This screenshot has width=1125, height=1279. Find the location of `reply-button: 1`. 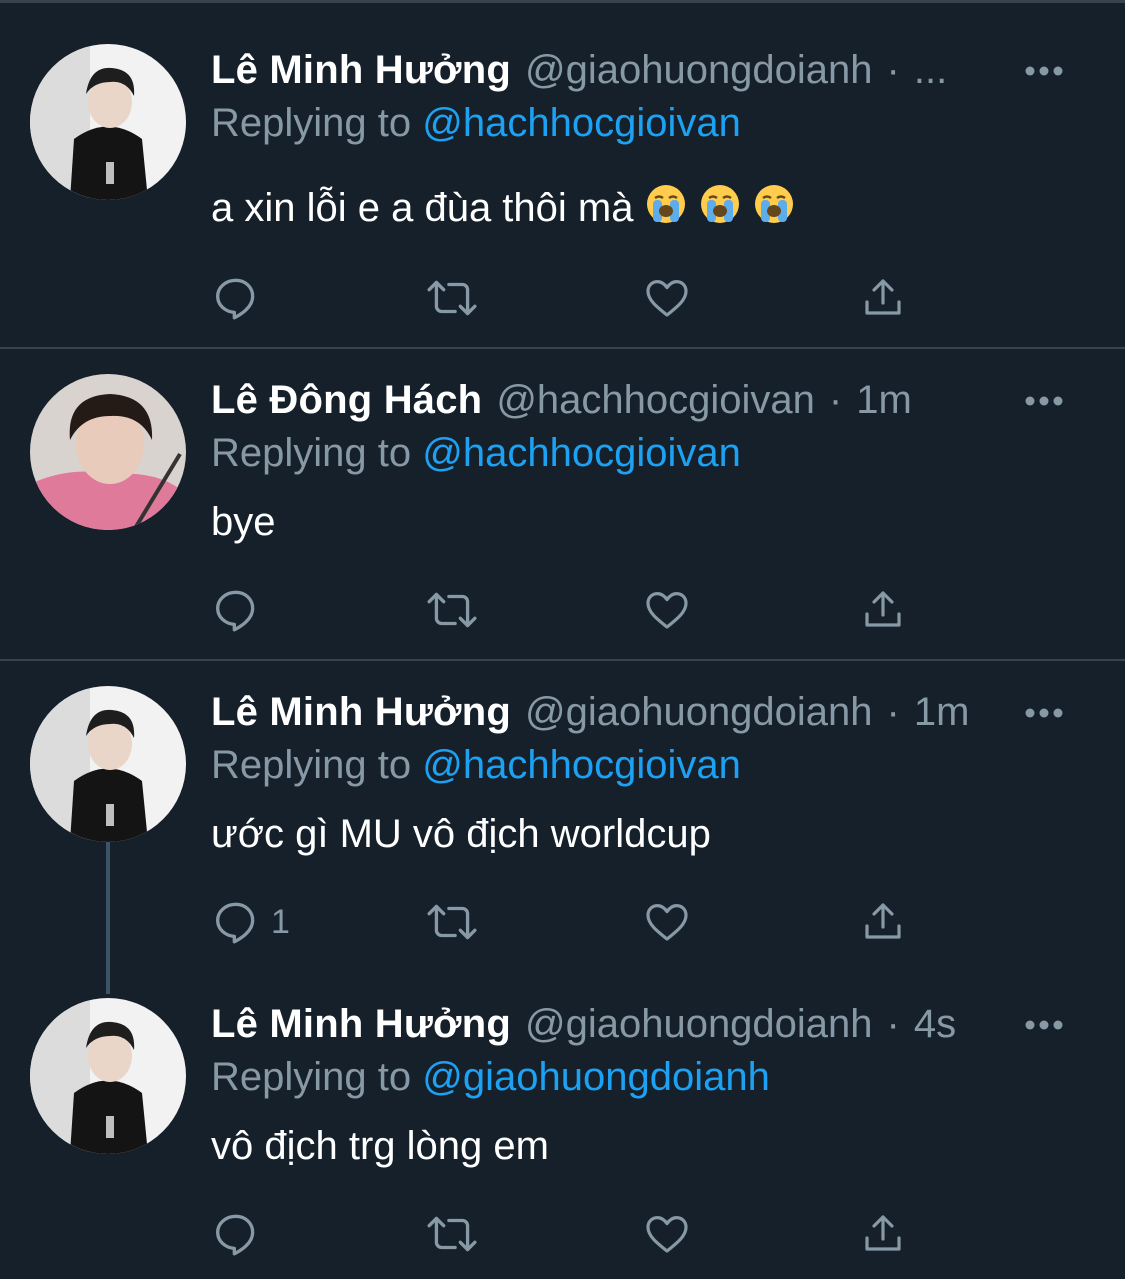

reply-button: 1 is located at coordinates (250, 922).